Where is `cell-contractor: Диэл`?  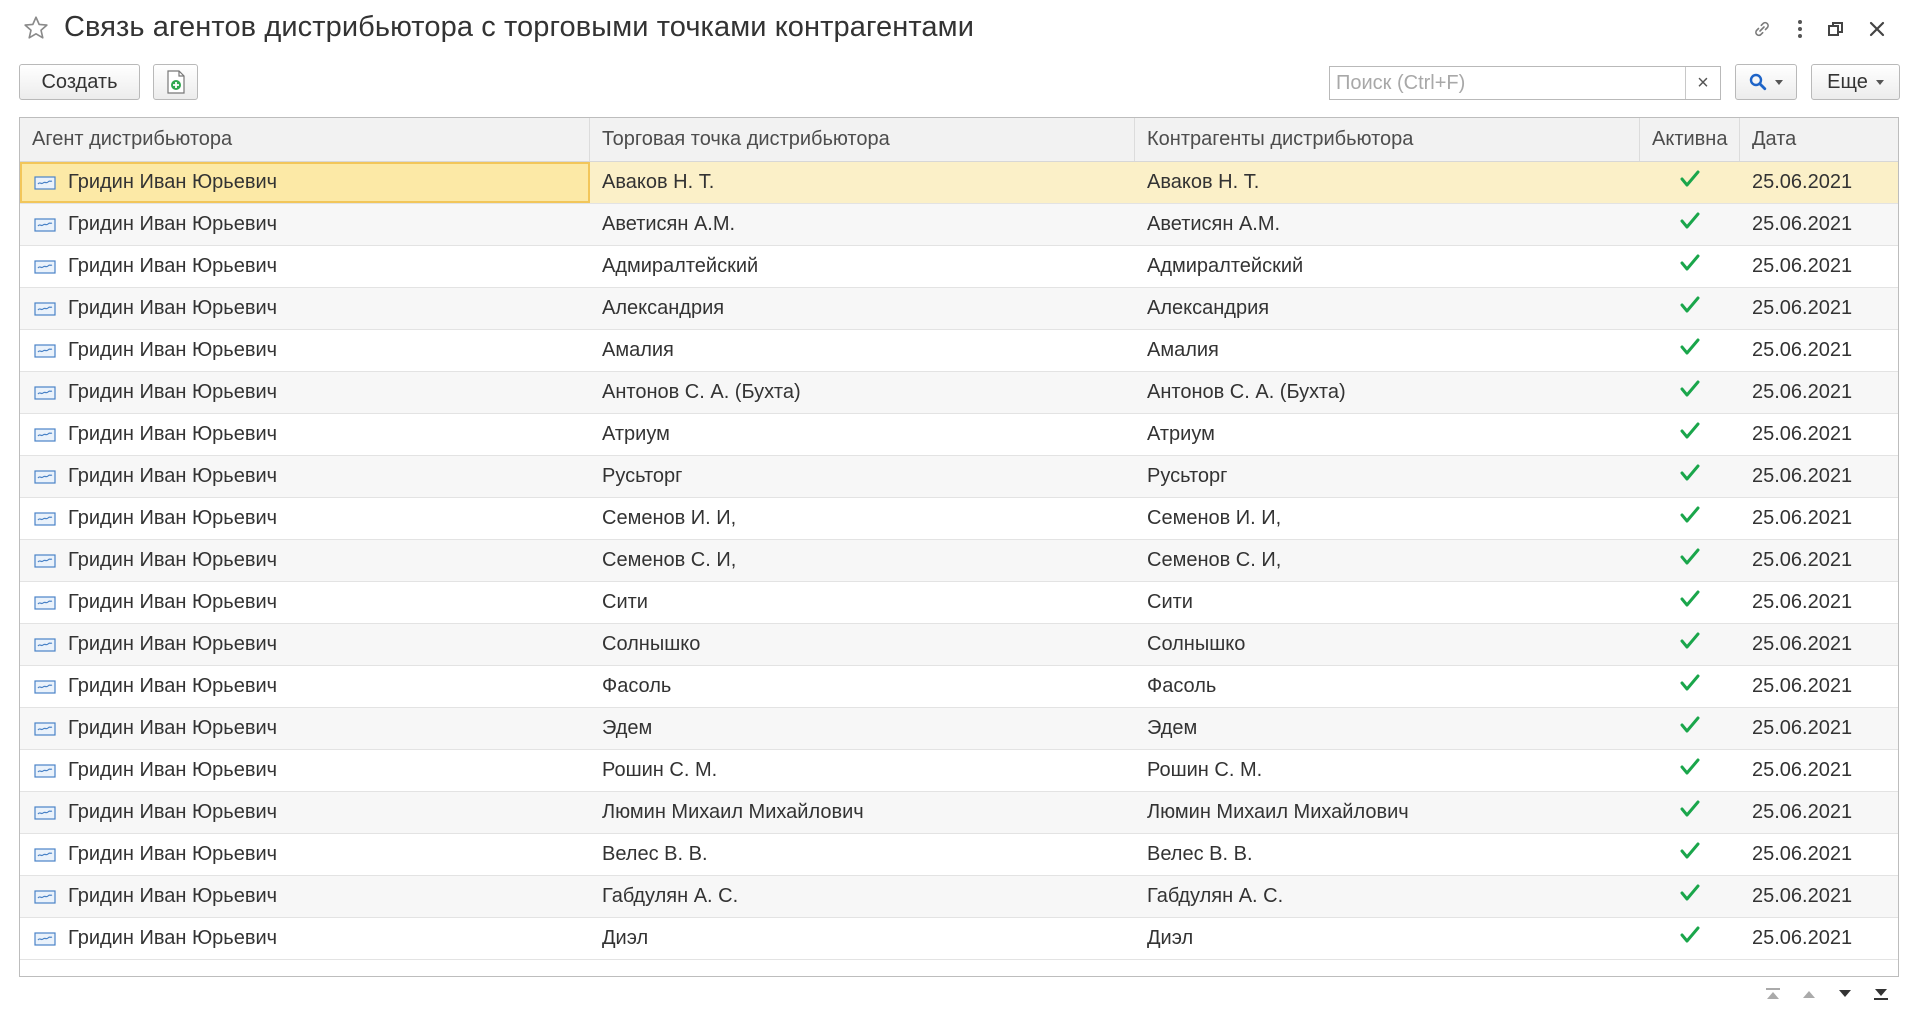
cell-contractor: Диэл is located at coordinates (1387, 938).